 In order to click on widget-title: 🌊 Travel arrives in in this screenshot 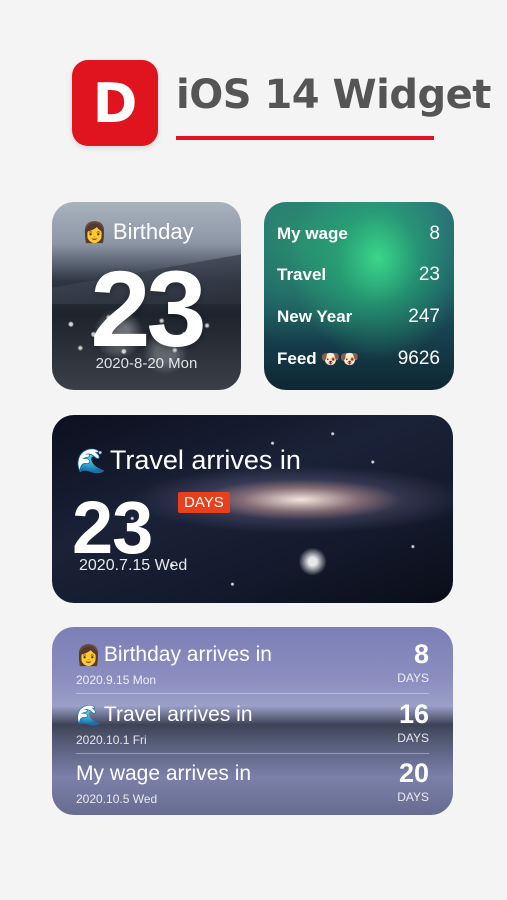, I will do `click(188, 460)`.